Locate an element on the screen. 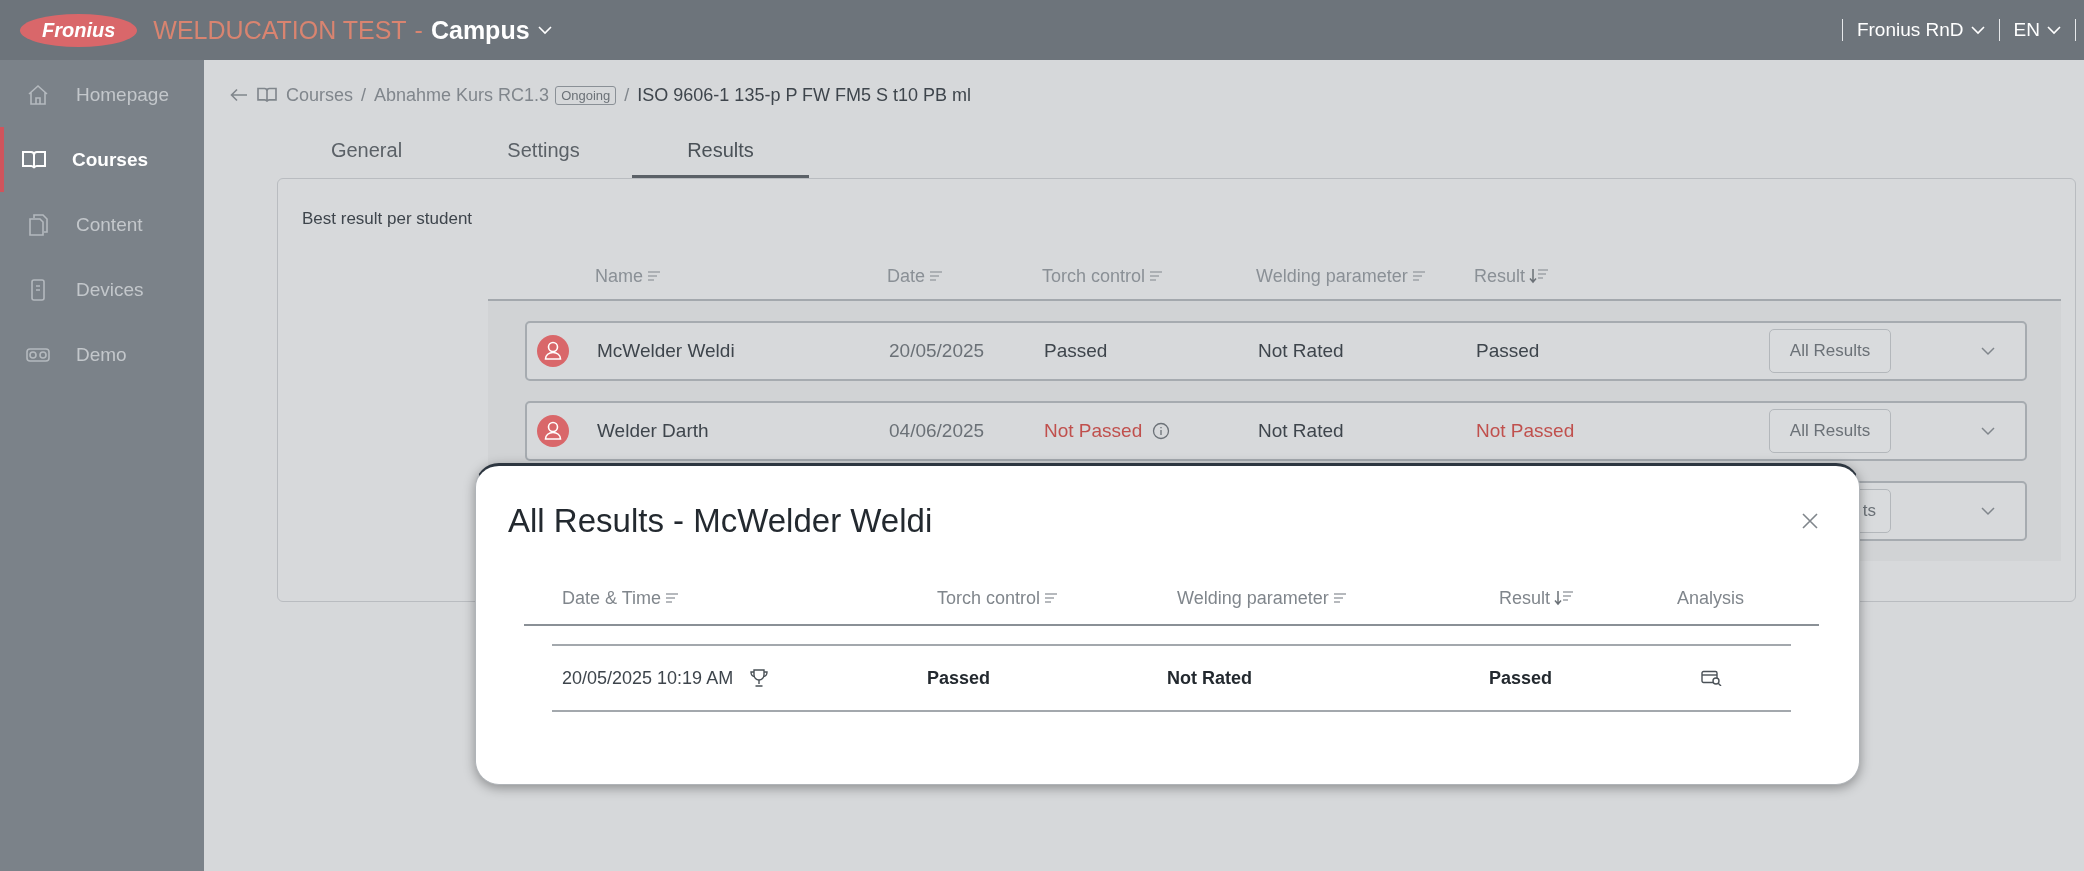 Image resolution: width=2084 pixels, height=871 pixels. goggles-icon is located at coordinates (38, 354).